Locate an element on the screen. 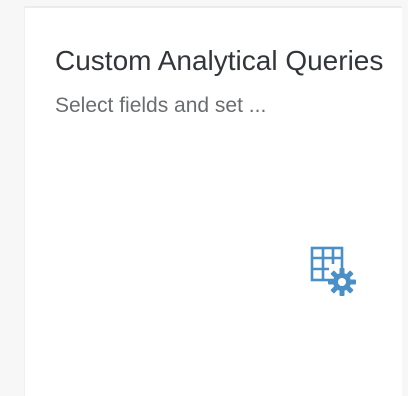  tile-title: Custom Analytical Queries is located at coordinates (219, 60).